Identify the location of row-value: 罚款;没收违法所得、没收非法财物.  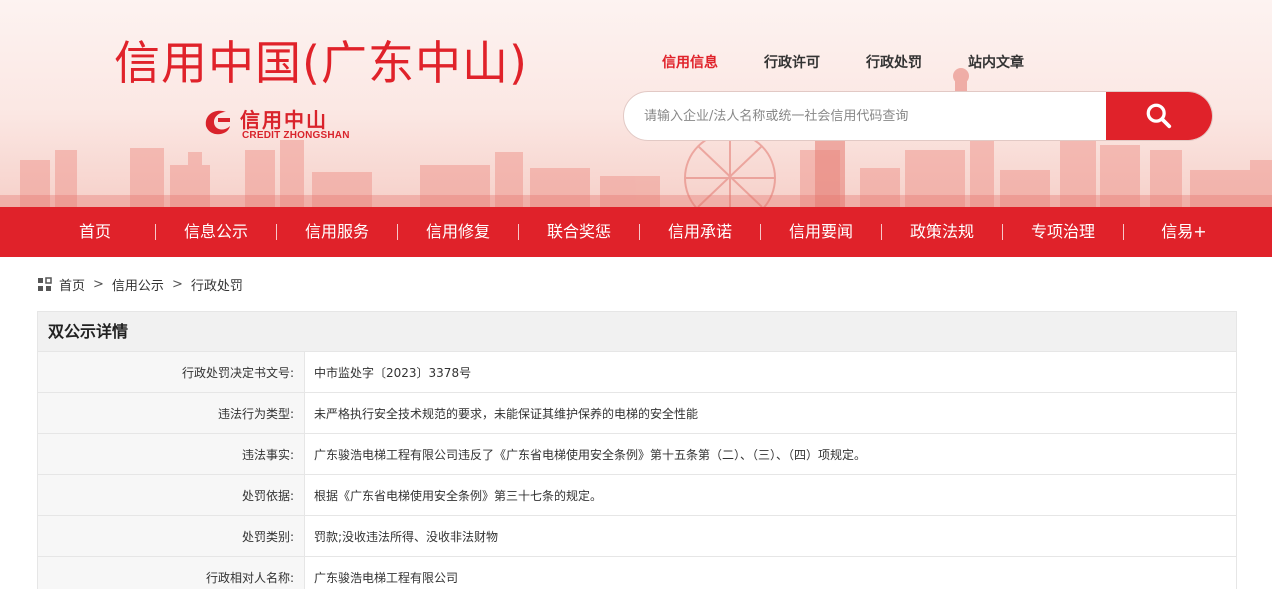
(770, 536).